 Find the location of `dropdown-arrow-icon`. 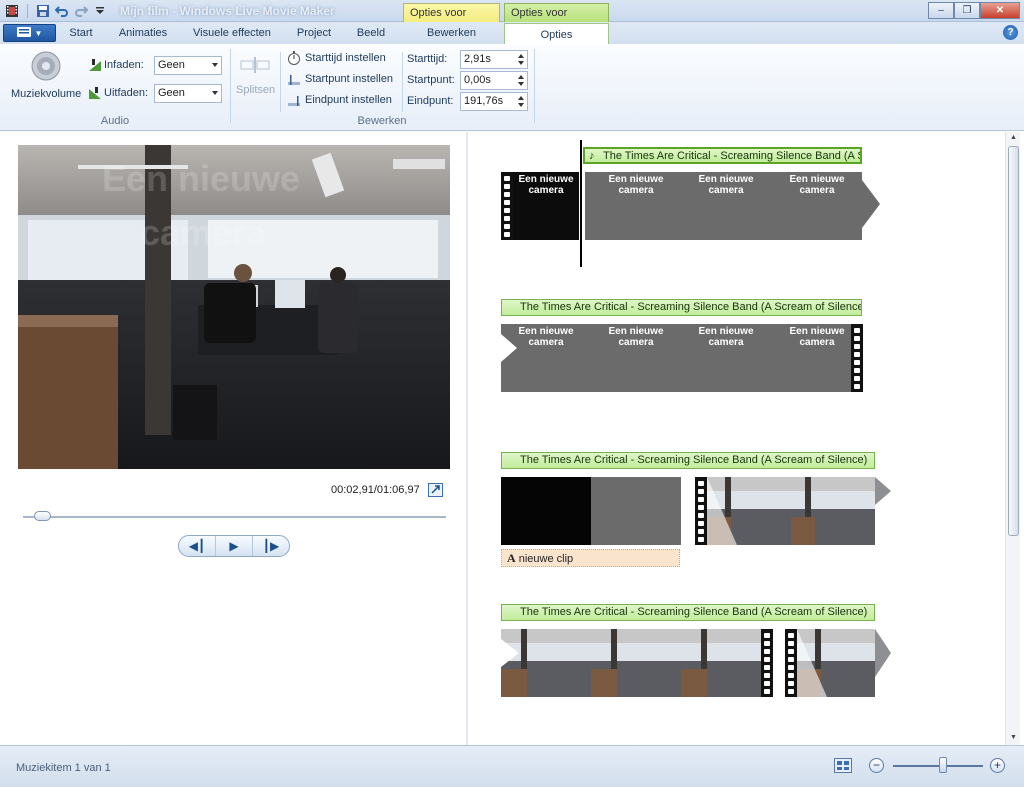

dropdown-arrow-icon is located at coordinates (215, 65).